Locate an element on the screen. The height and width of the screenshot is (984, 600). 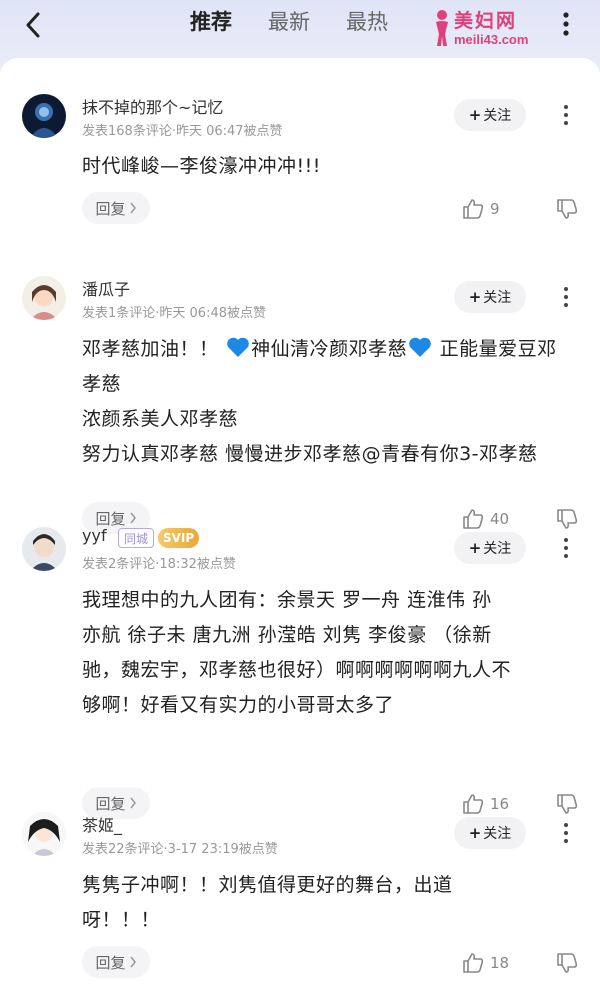
feed-tabs: 推荐 最新 最热 is located at coordinates (307, 22).